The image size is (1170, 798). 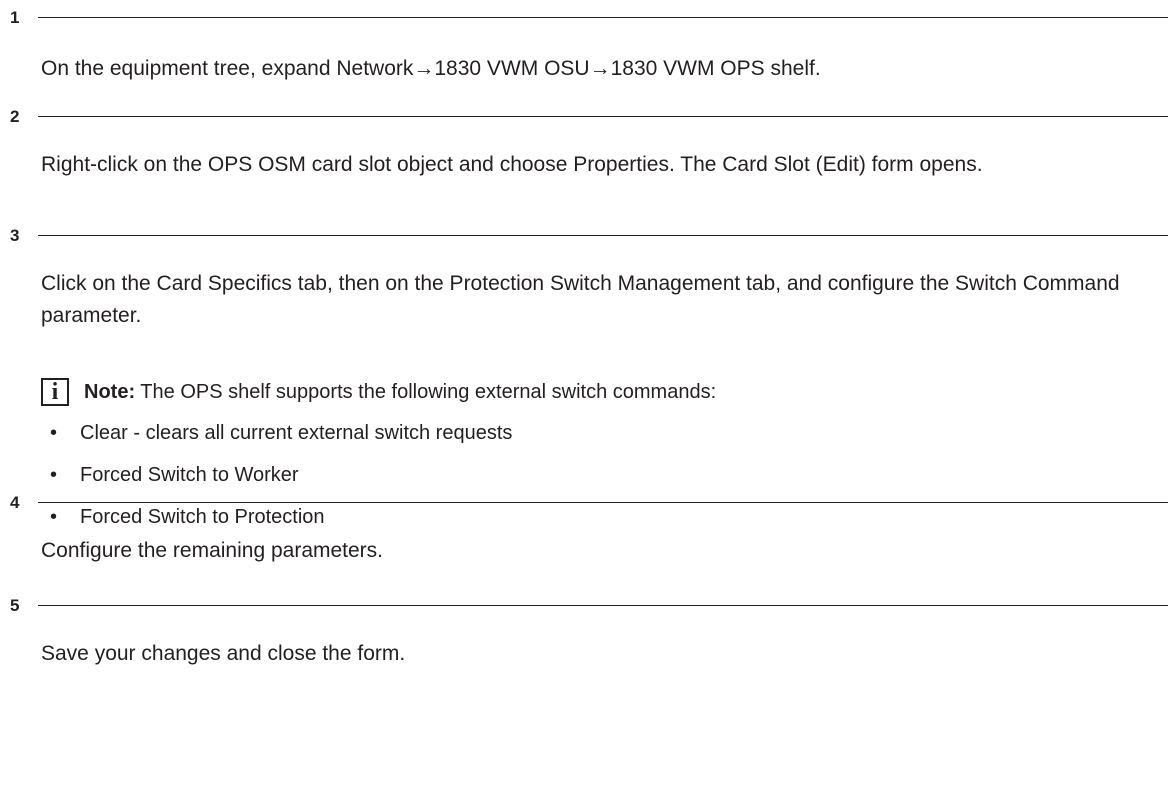 I want to click on step-number: 2, so click(x=15, y=116).